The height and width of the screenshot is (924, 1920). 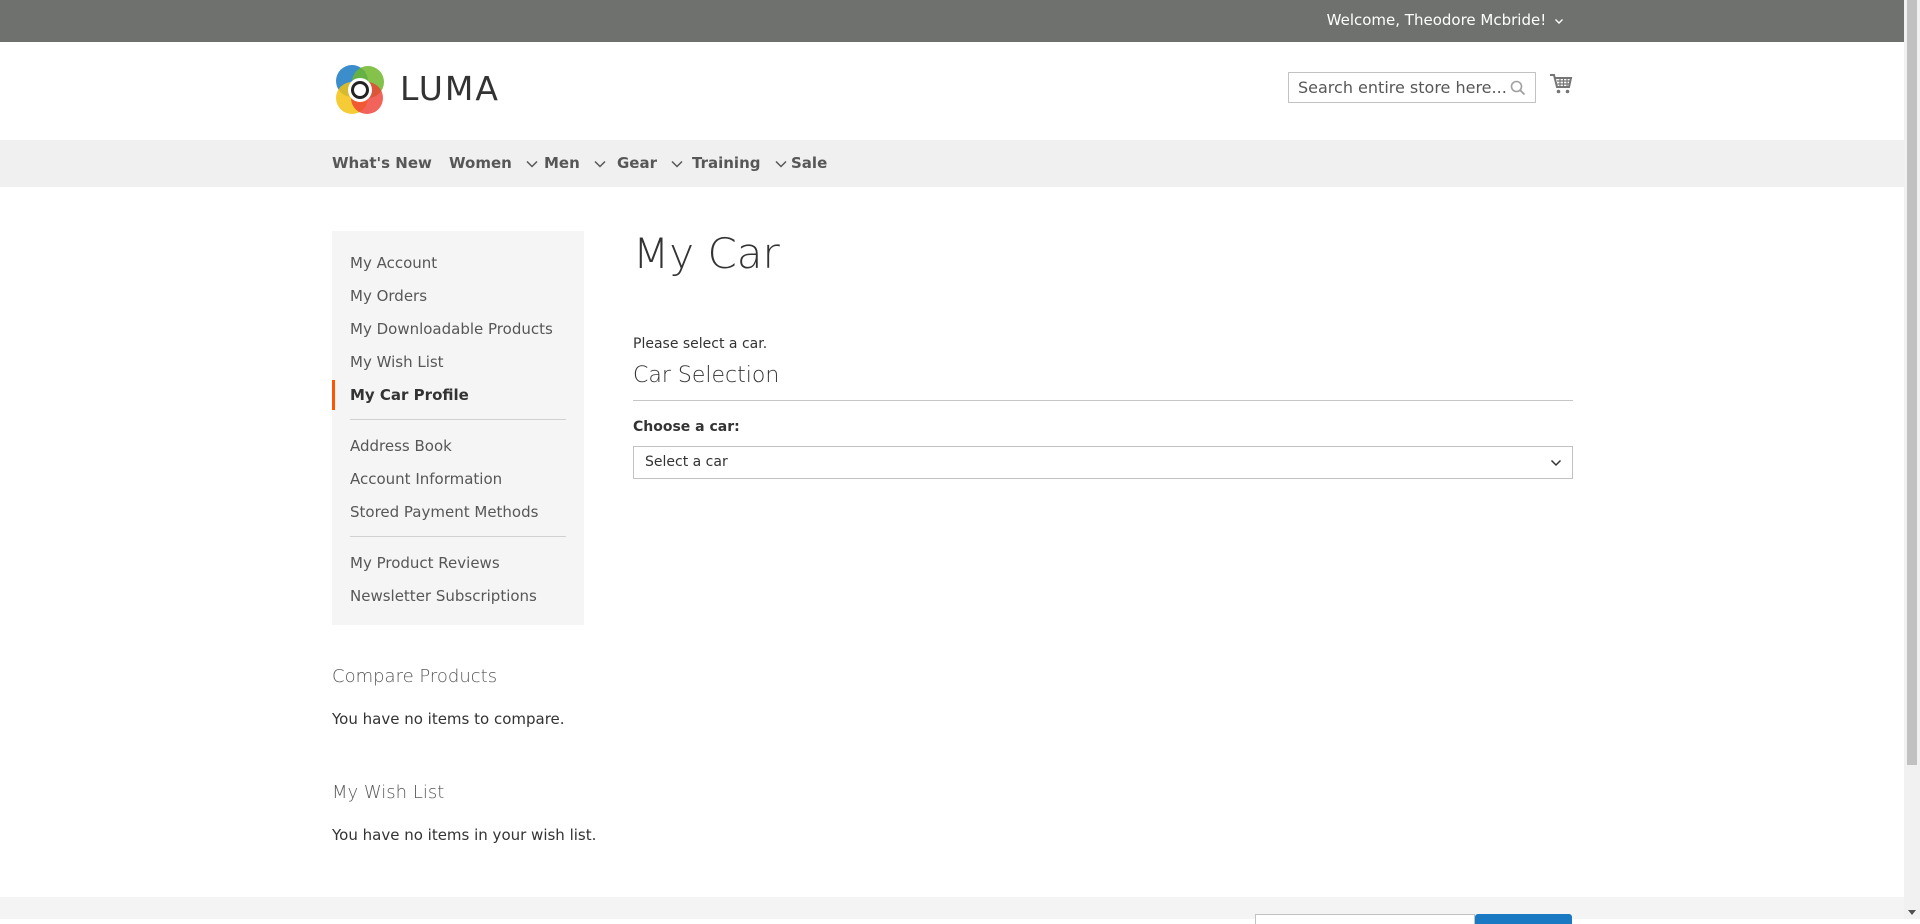 I want to click on sidebar-item-my-orders: My Orders, so click(x=388, y=296).